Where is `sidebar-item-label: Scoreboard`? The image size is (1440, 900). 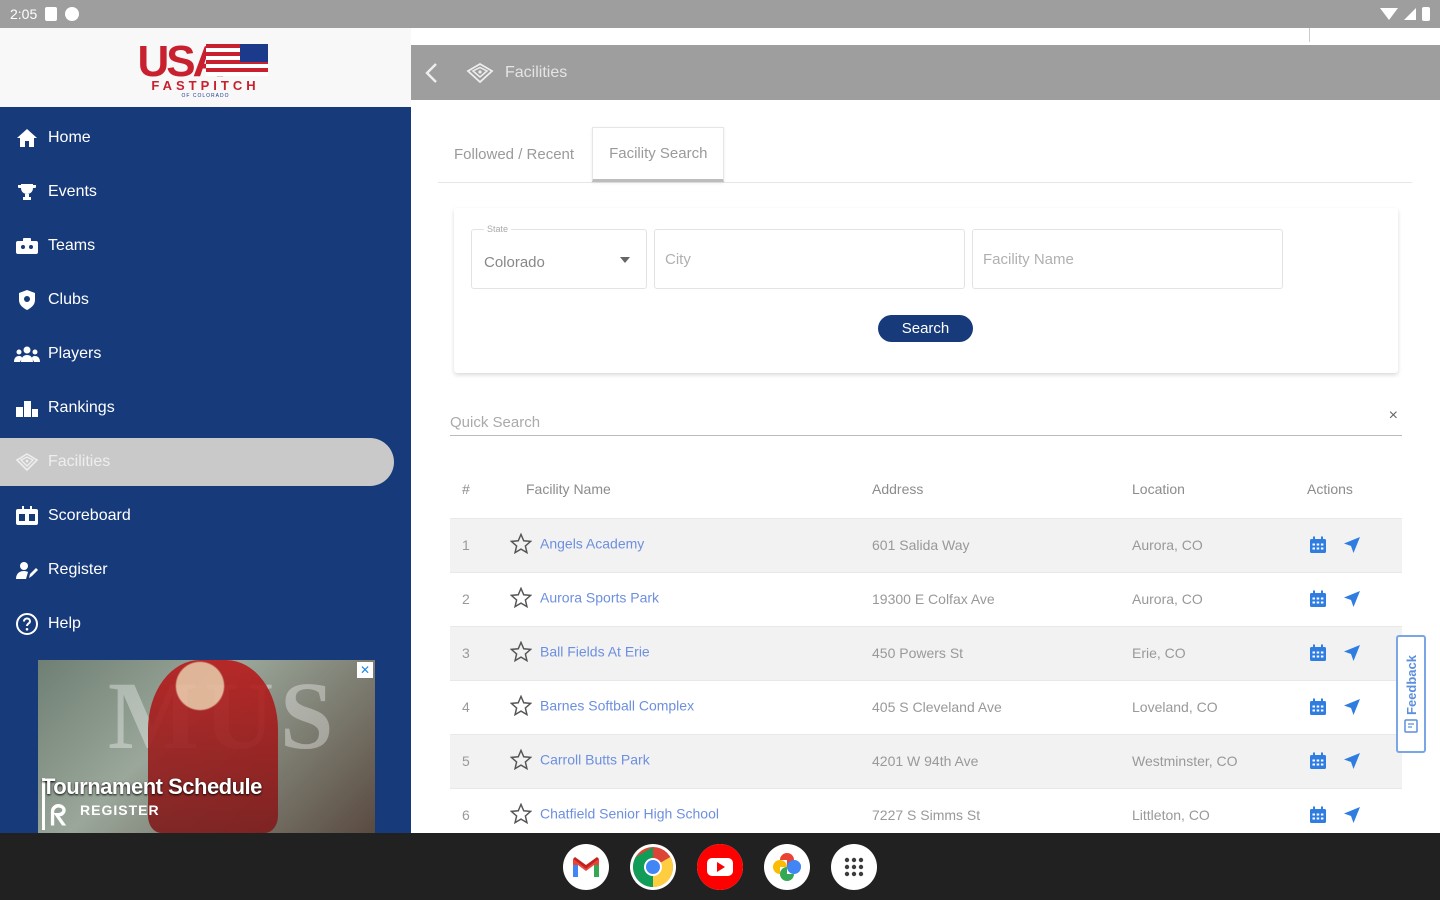
sidebar-item-label: Scoreboard is located at coordinates (89, 515).